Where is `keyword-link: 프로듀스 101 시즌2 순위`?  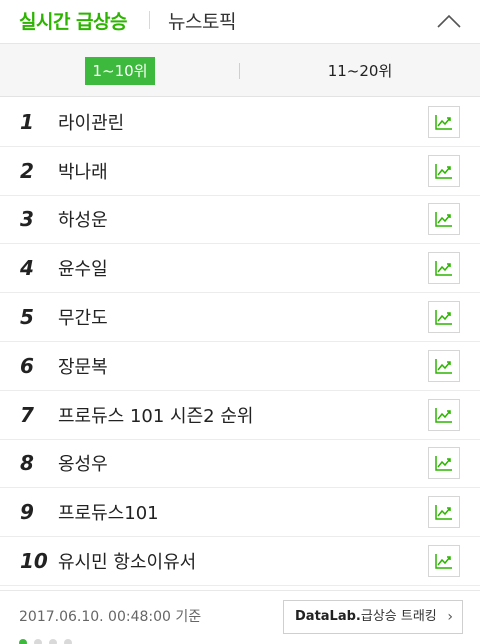 keyword-link: 프로듀스 101 시즌2 순위 is located at coordinates (155, 415).